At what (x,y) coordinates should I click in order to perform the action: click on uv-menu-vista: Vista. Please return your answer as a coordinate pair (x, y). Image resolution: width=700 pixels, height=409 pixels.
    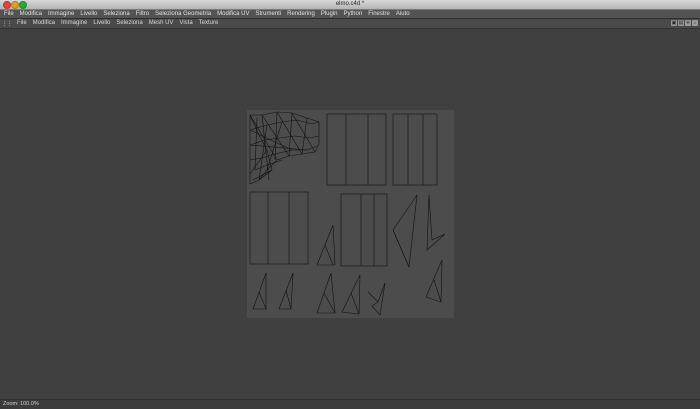
    Looking at the image, I should click on (185, 23).